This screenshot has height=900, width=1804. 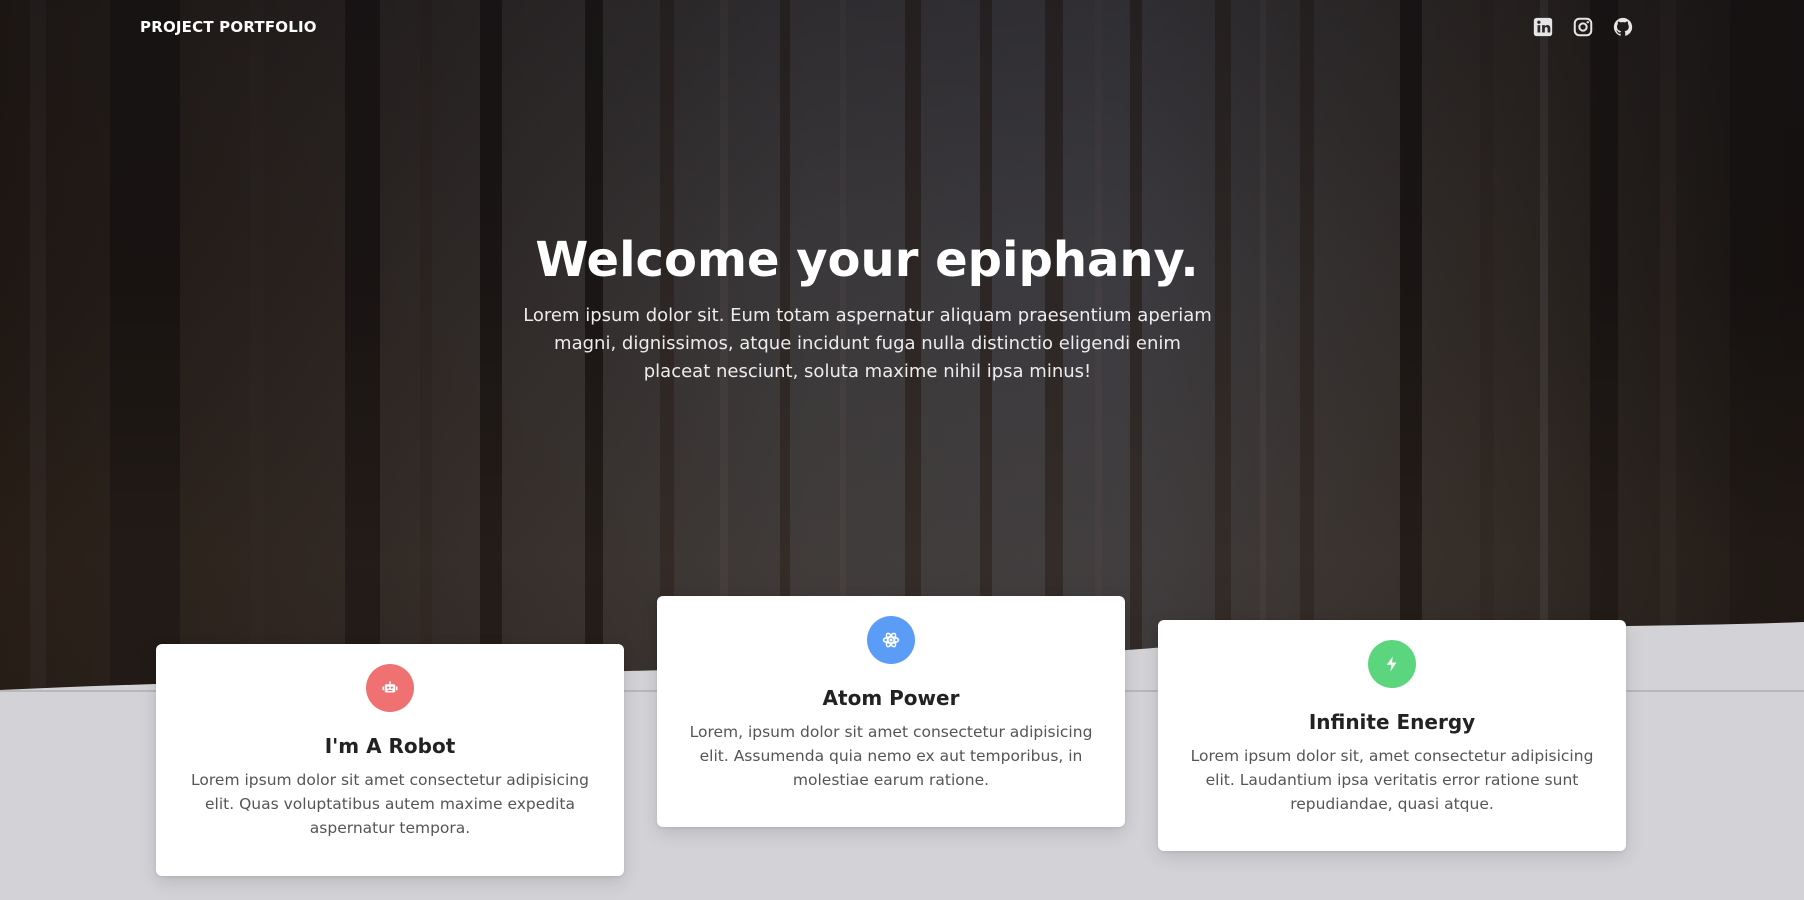 I want to click on atom-icon, so click(x=891, y=640).